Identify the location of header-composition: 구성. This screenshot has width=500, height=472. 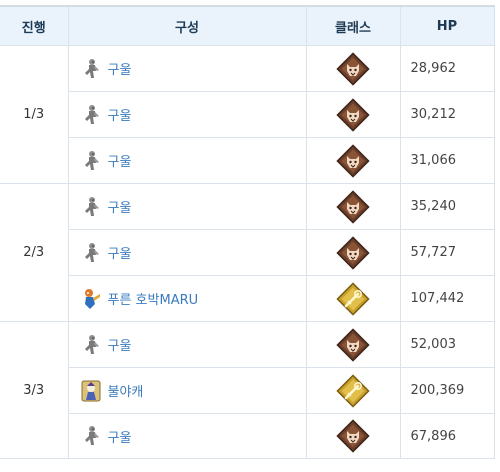
(187, 26).